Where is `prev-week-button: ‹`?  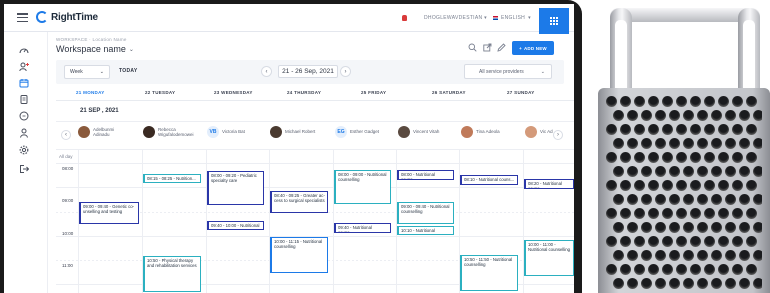 prev-week-button: ‹ is located at coordinates (266, 71).